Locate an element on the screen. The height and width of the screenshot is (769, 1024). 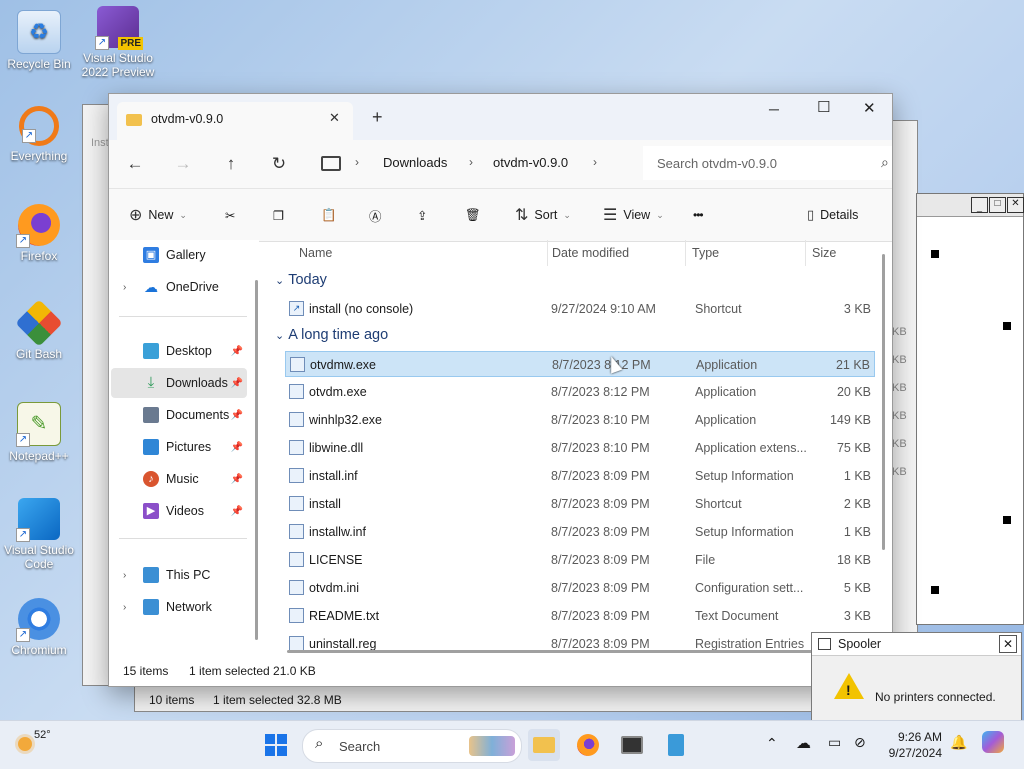
gallery-icon: ▣ is located at coordinates (151, 255).